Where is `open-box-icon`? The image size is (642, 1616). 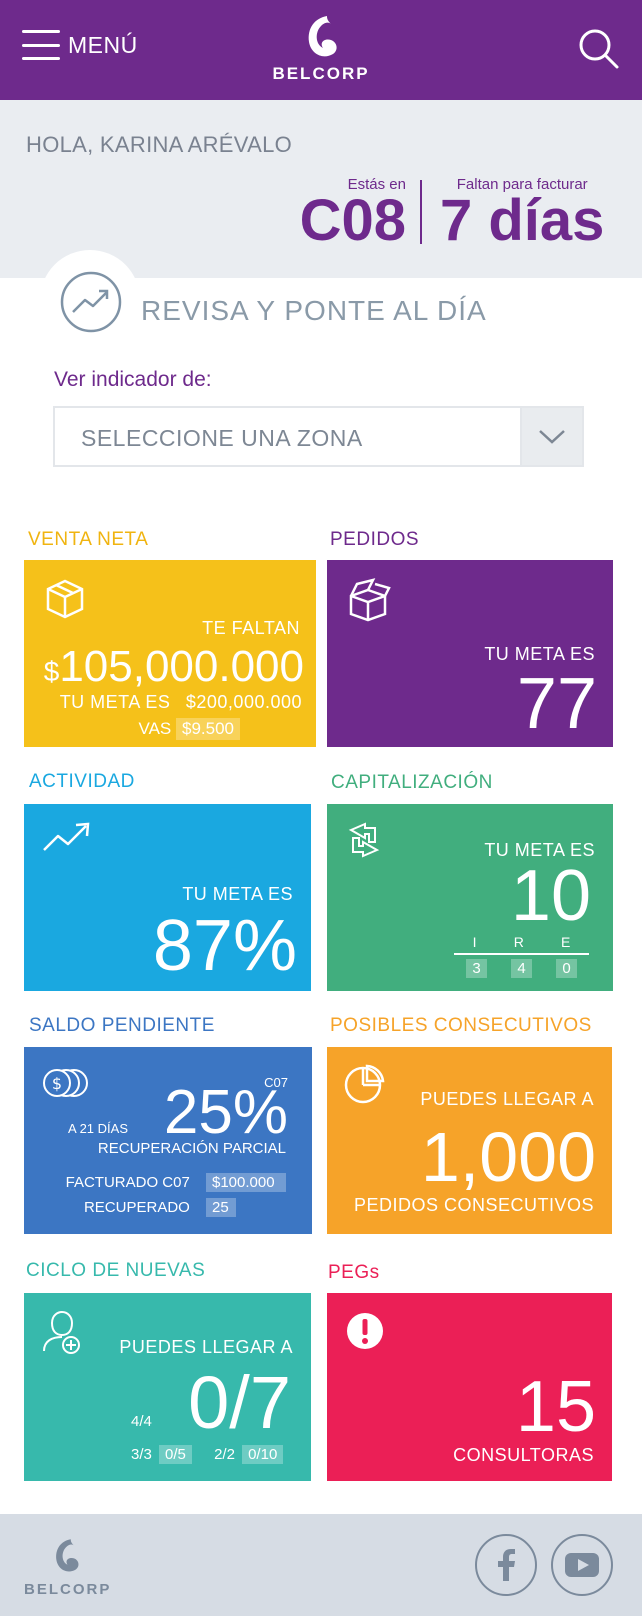
open-box-icon is located at coordinates (370, 600).